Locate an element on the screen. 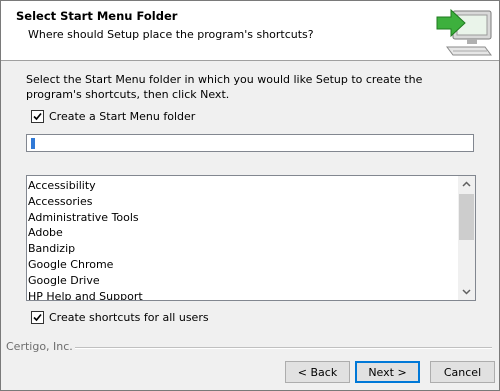 This screenshot has height=391, width=500. create-shortcuts-all-users-checkbox: Create shortcuts for all users is located at coordinates (120, 317).